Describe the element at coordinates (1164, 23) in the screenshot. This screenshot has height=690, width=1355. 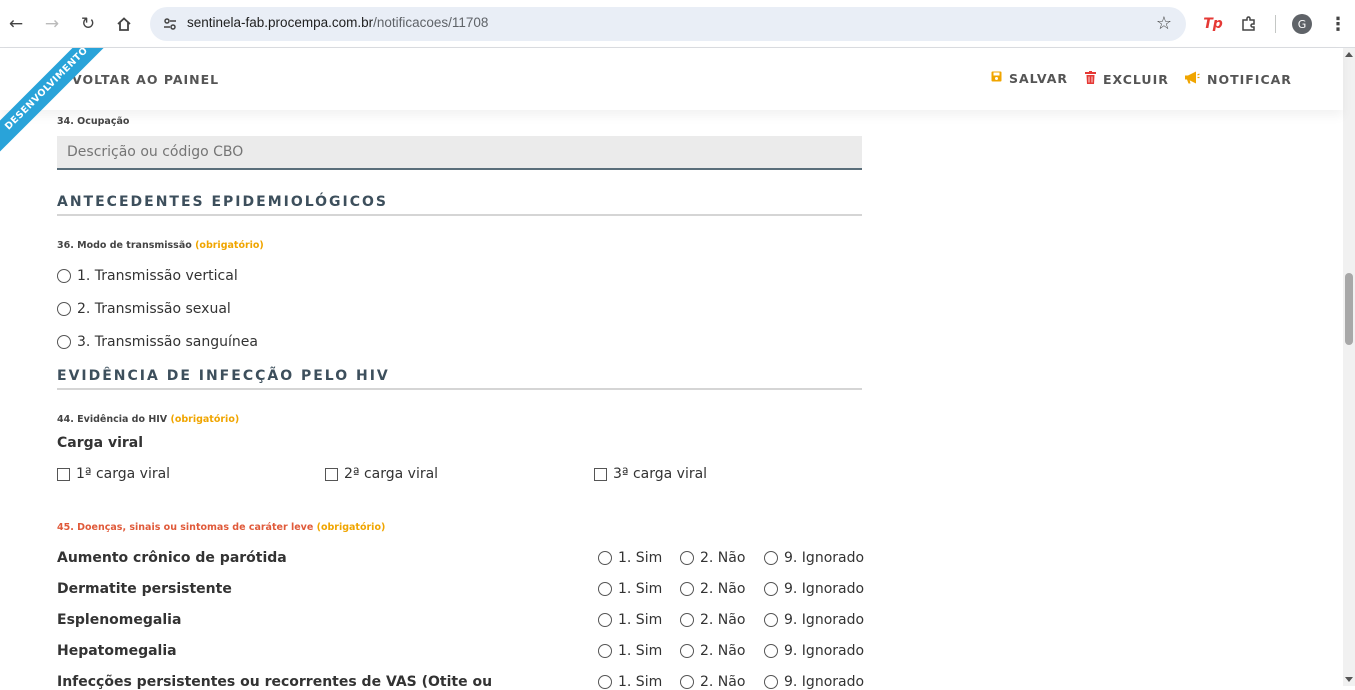
I see `bookmark-star-icon: ☆` at that location.